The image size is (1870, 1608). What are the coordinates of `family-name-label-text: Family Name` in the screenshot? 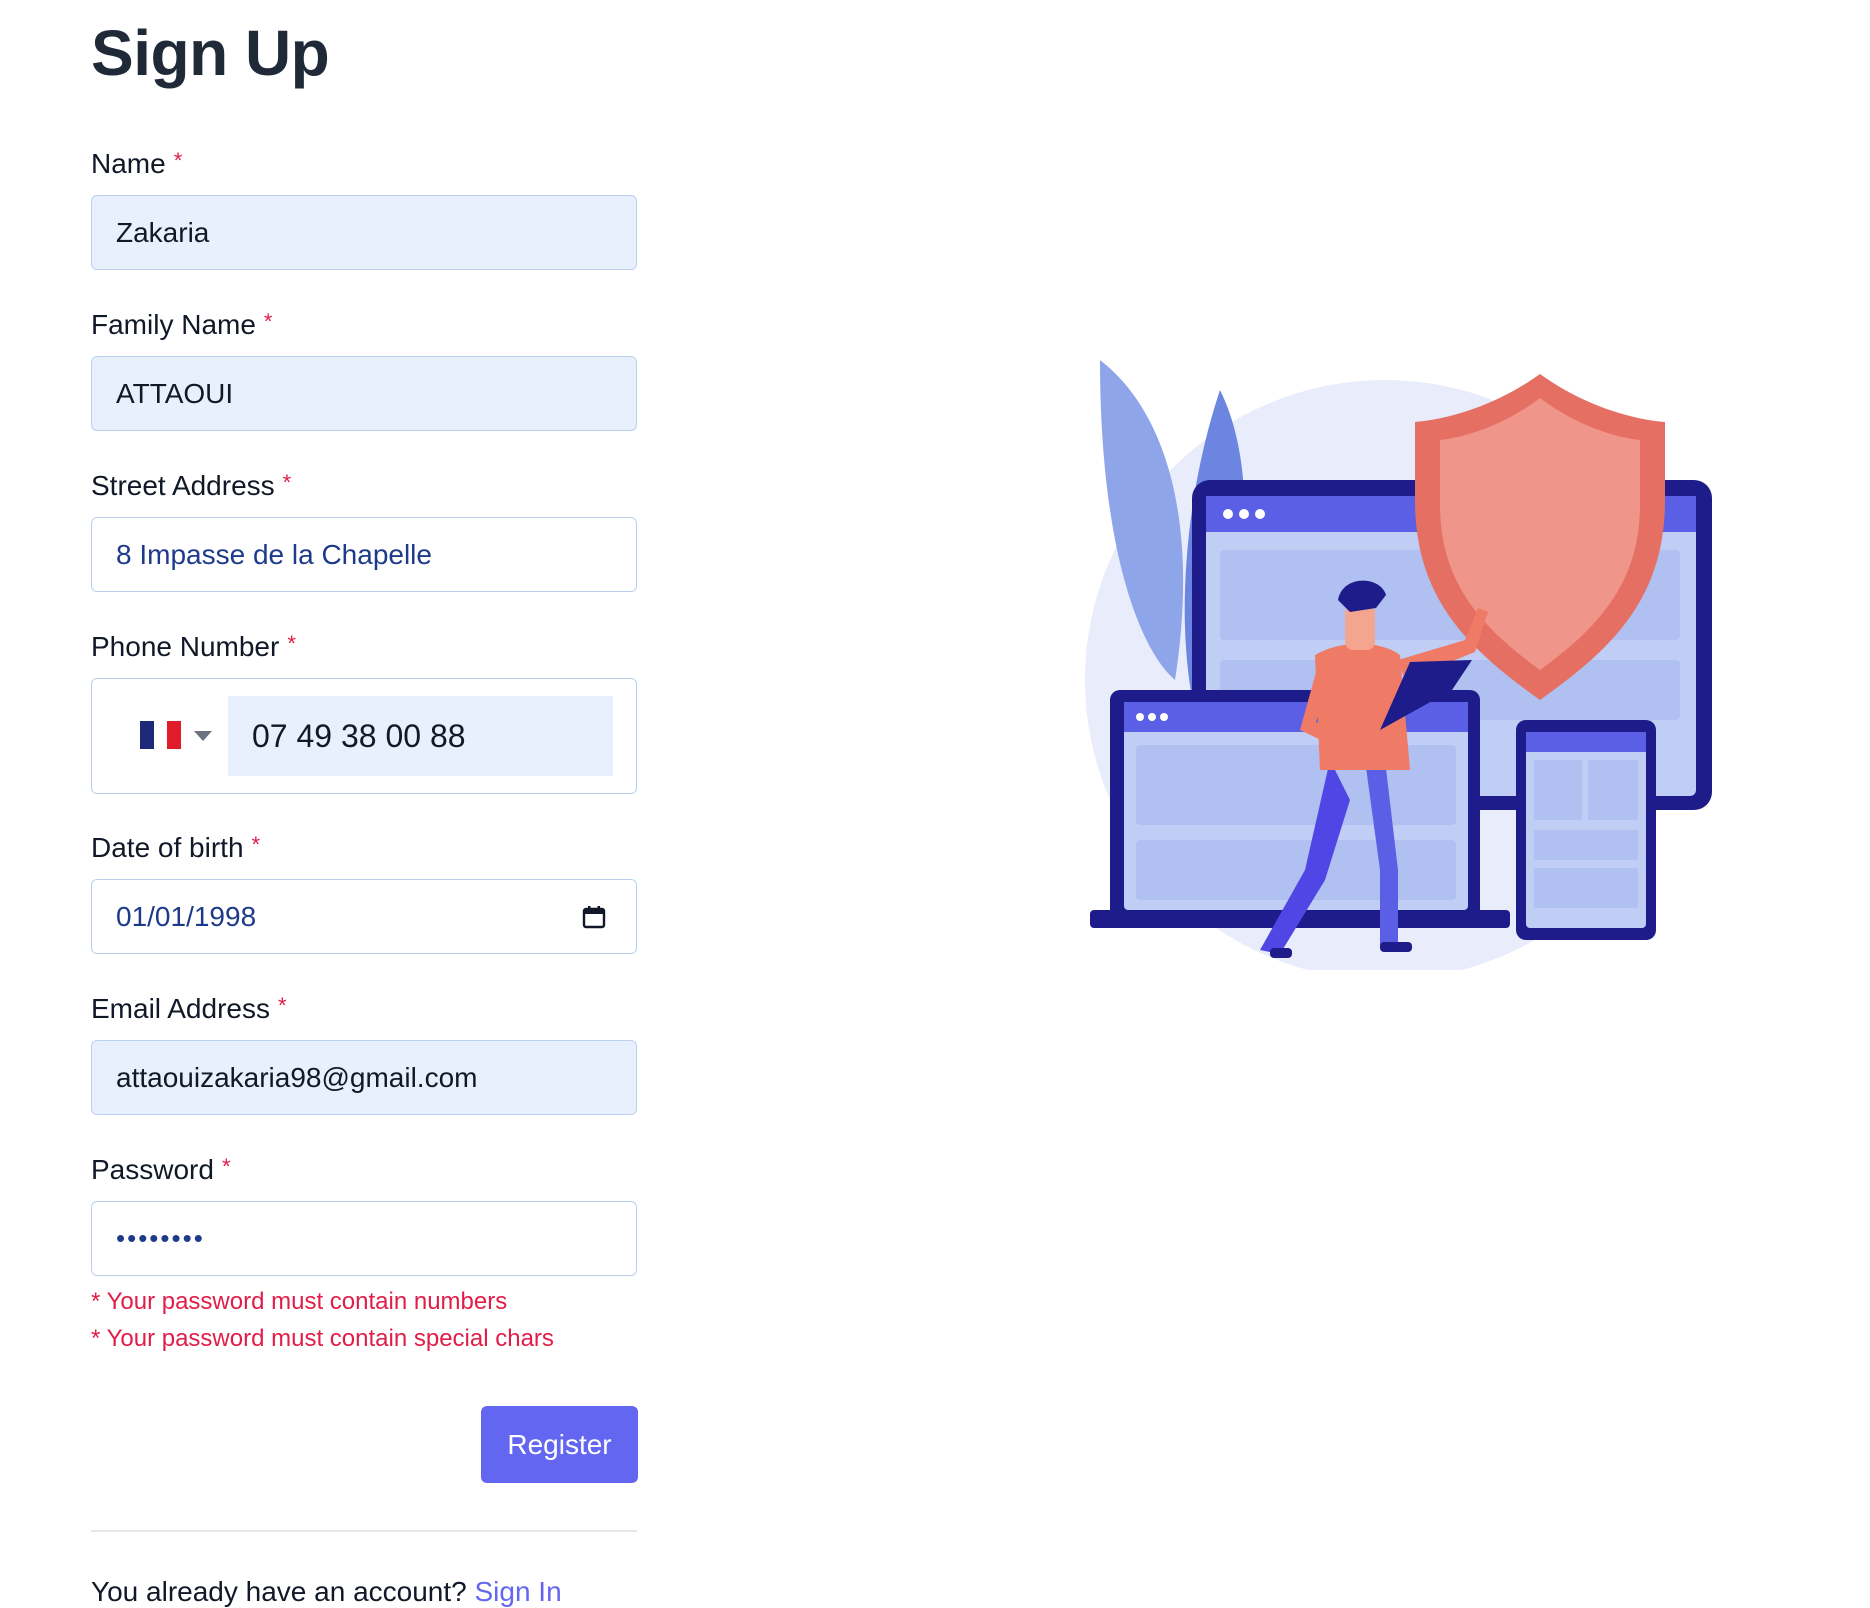 It's located at (173, 324).